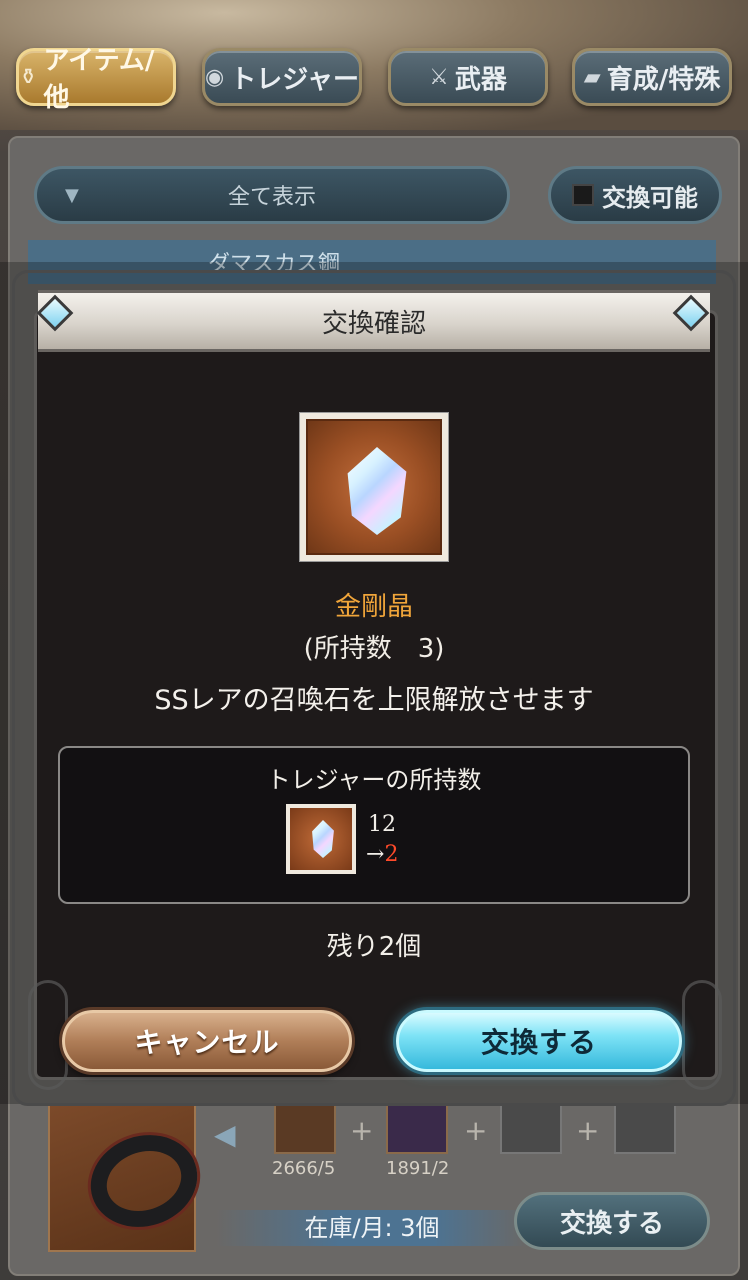  Describe the element at coordinates (99, 79) in the screenshot. I see `tab-label: アイテム/他` at that location.